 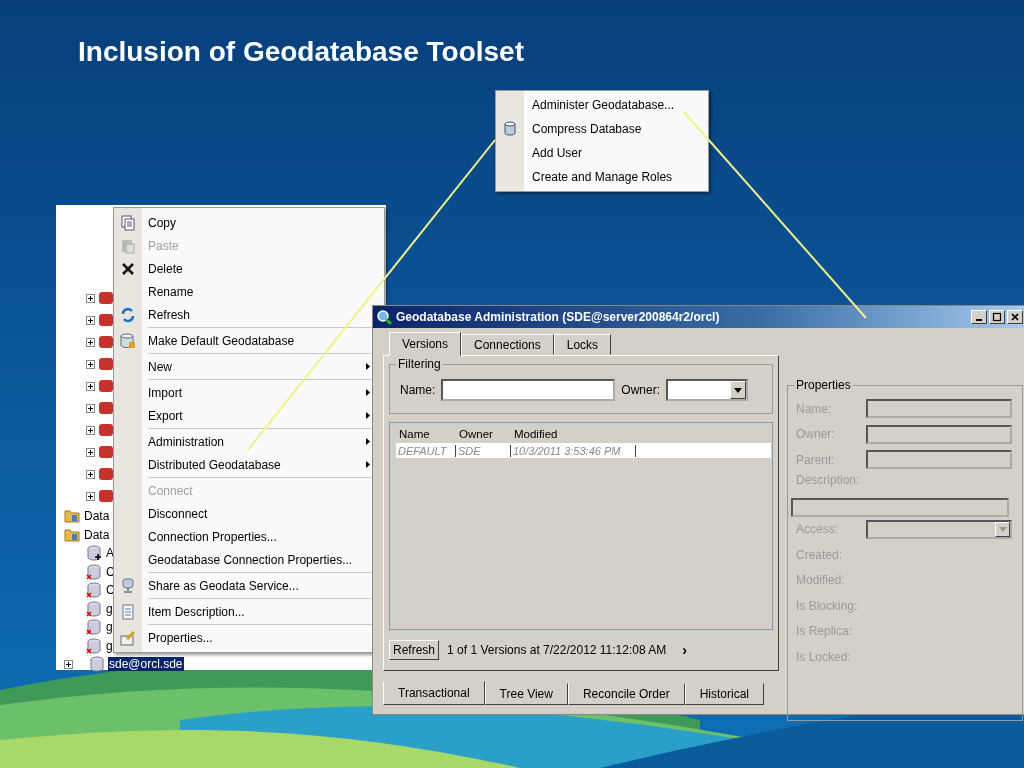 What do you see at coordinates (128, 222) in the screenshot?
I see `copy-icon` at bounding box center [128, 222].